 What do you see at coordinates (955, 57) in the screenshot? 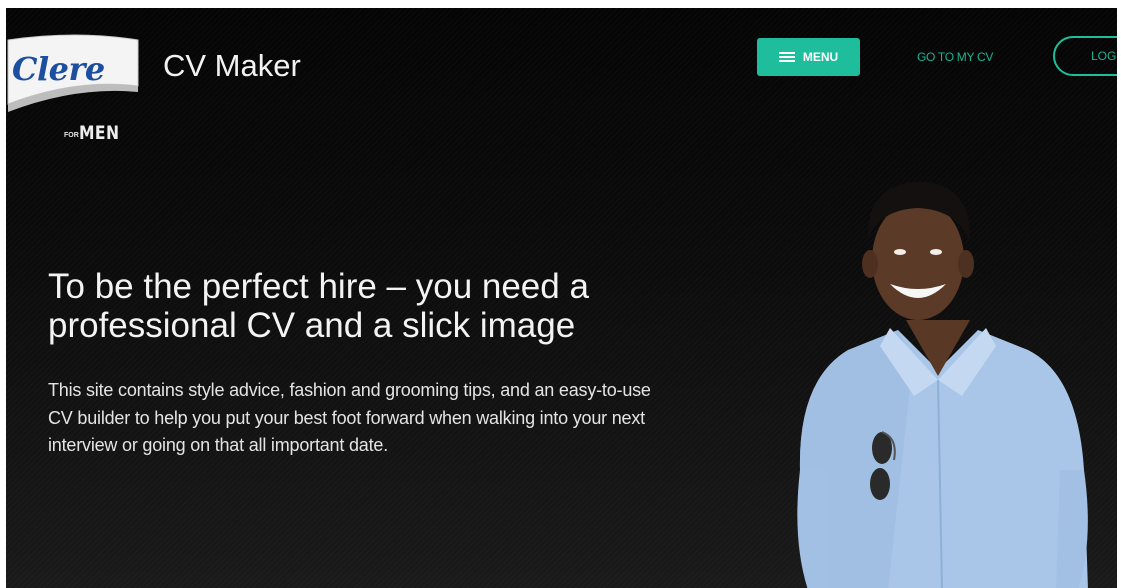
I see `go-to-my-cv-link: GO TO MY CV` at bounding box center [955, 57].